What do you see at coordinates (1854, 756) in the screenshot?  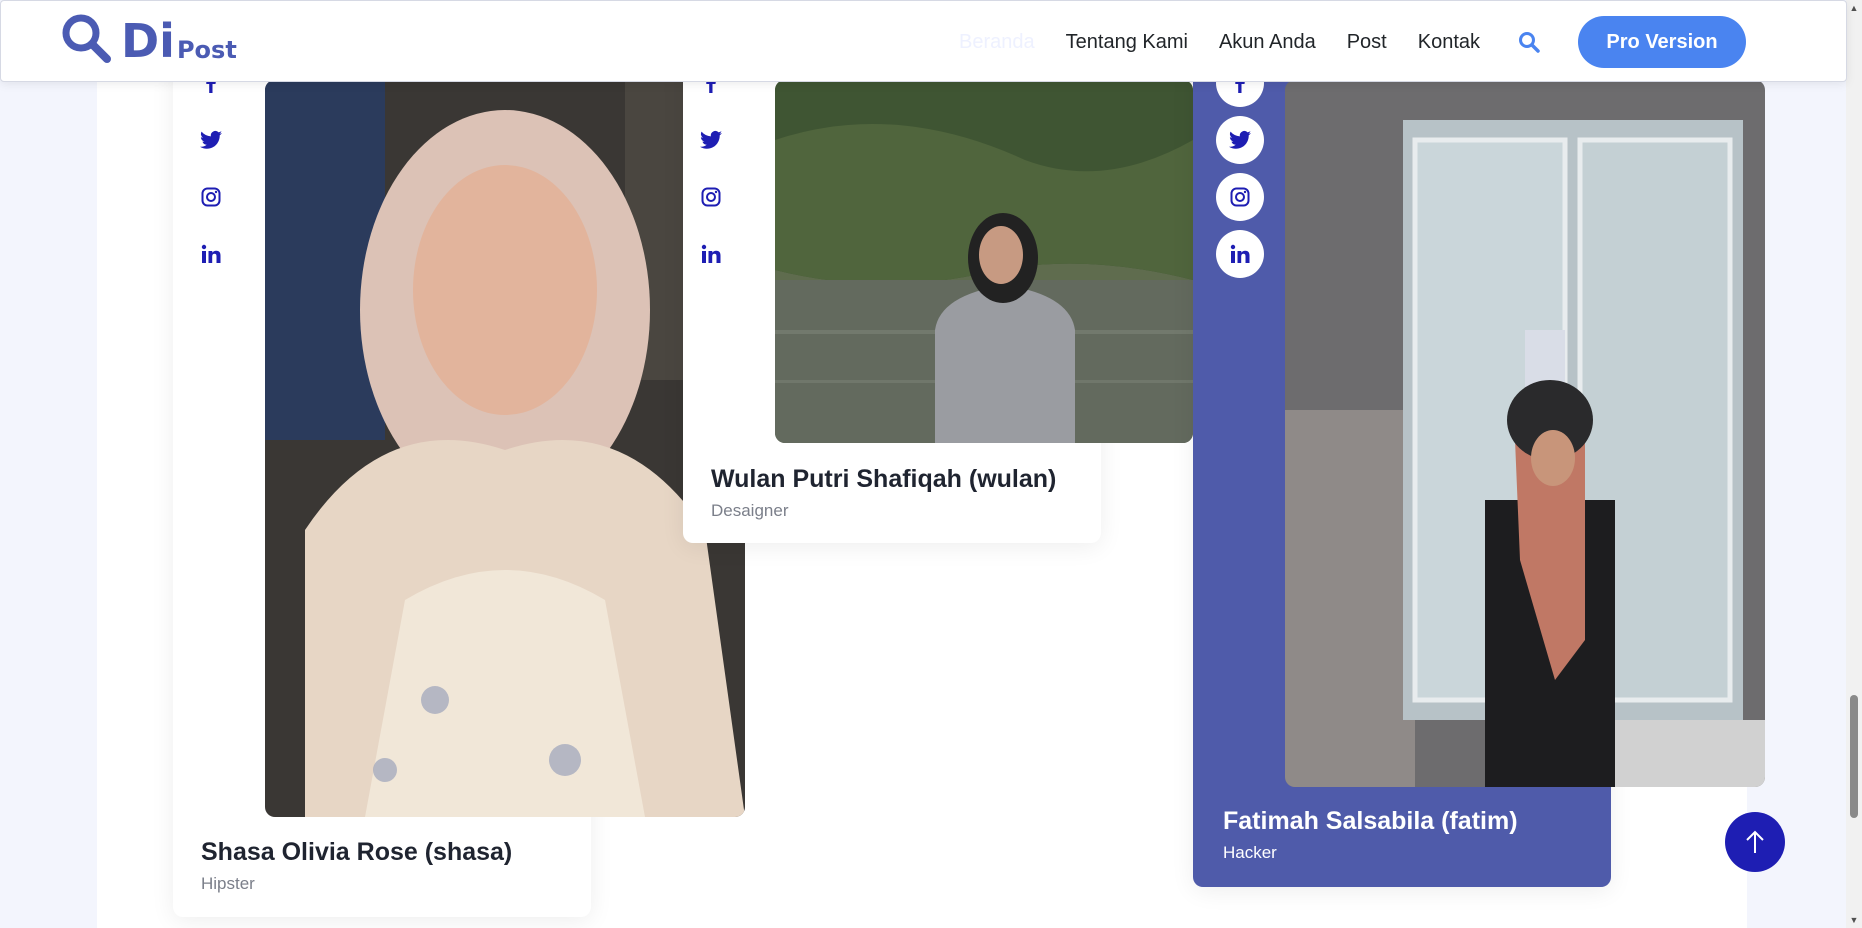 I see `scrollbar-thumb` at bounding box center [1854, 756].